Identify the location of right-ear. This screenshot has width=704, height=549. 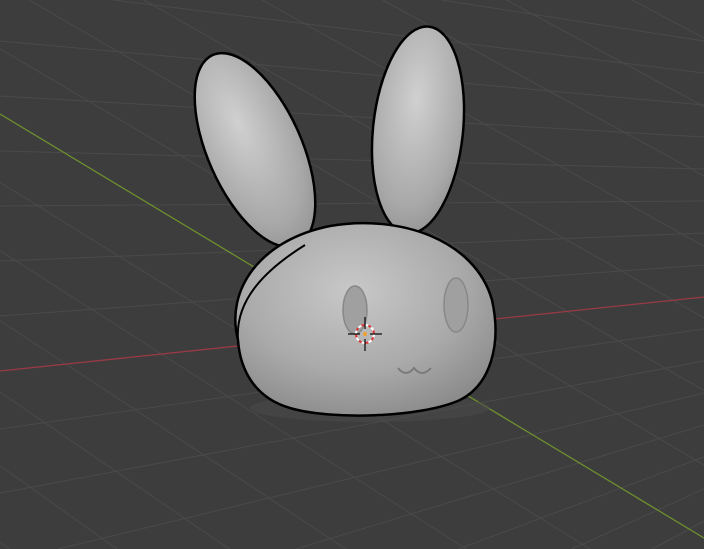
(417, 130).